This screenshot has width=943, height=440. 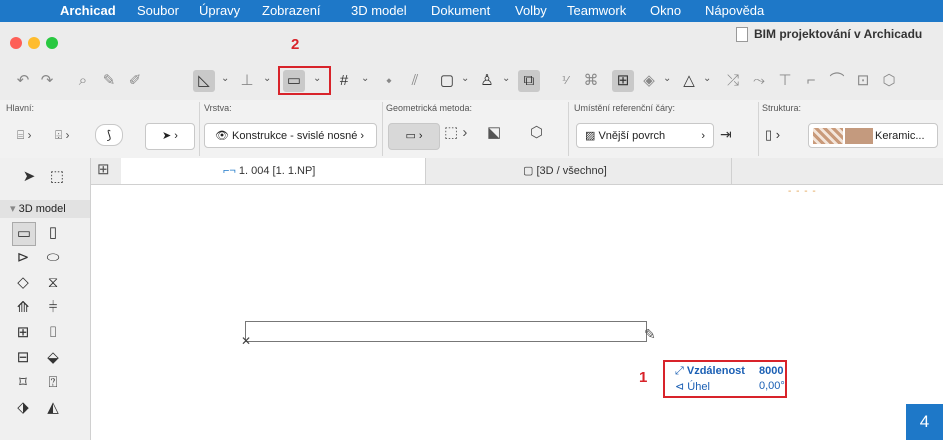 What do you see at coordinates (389, 81) in the screenshot?
I see `surface-icon: ⬩` at bounding box center [389, 81].